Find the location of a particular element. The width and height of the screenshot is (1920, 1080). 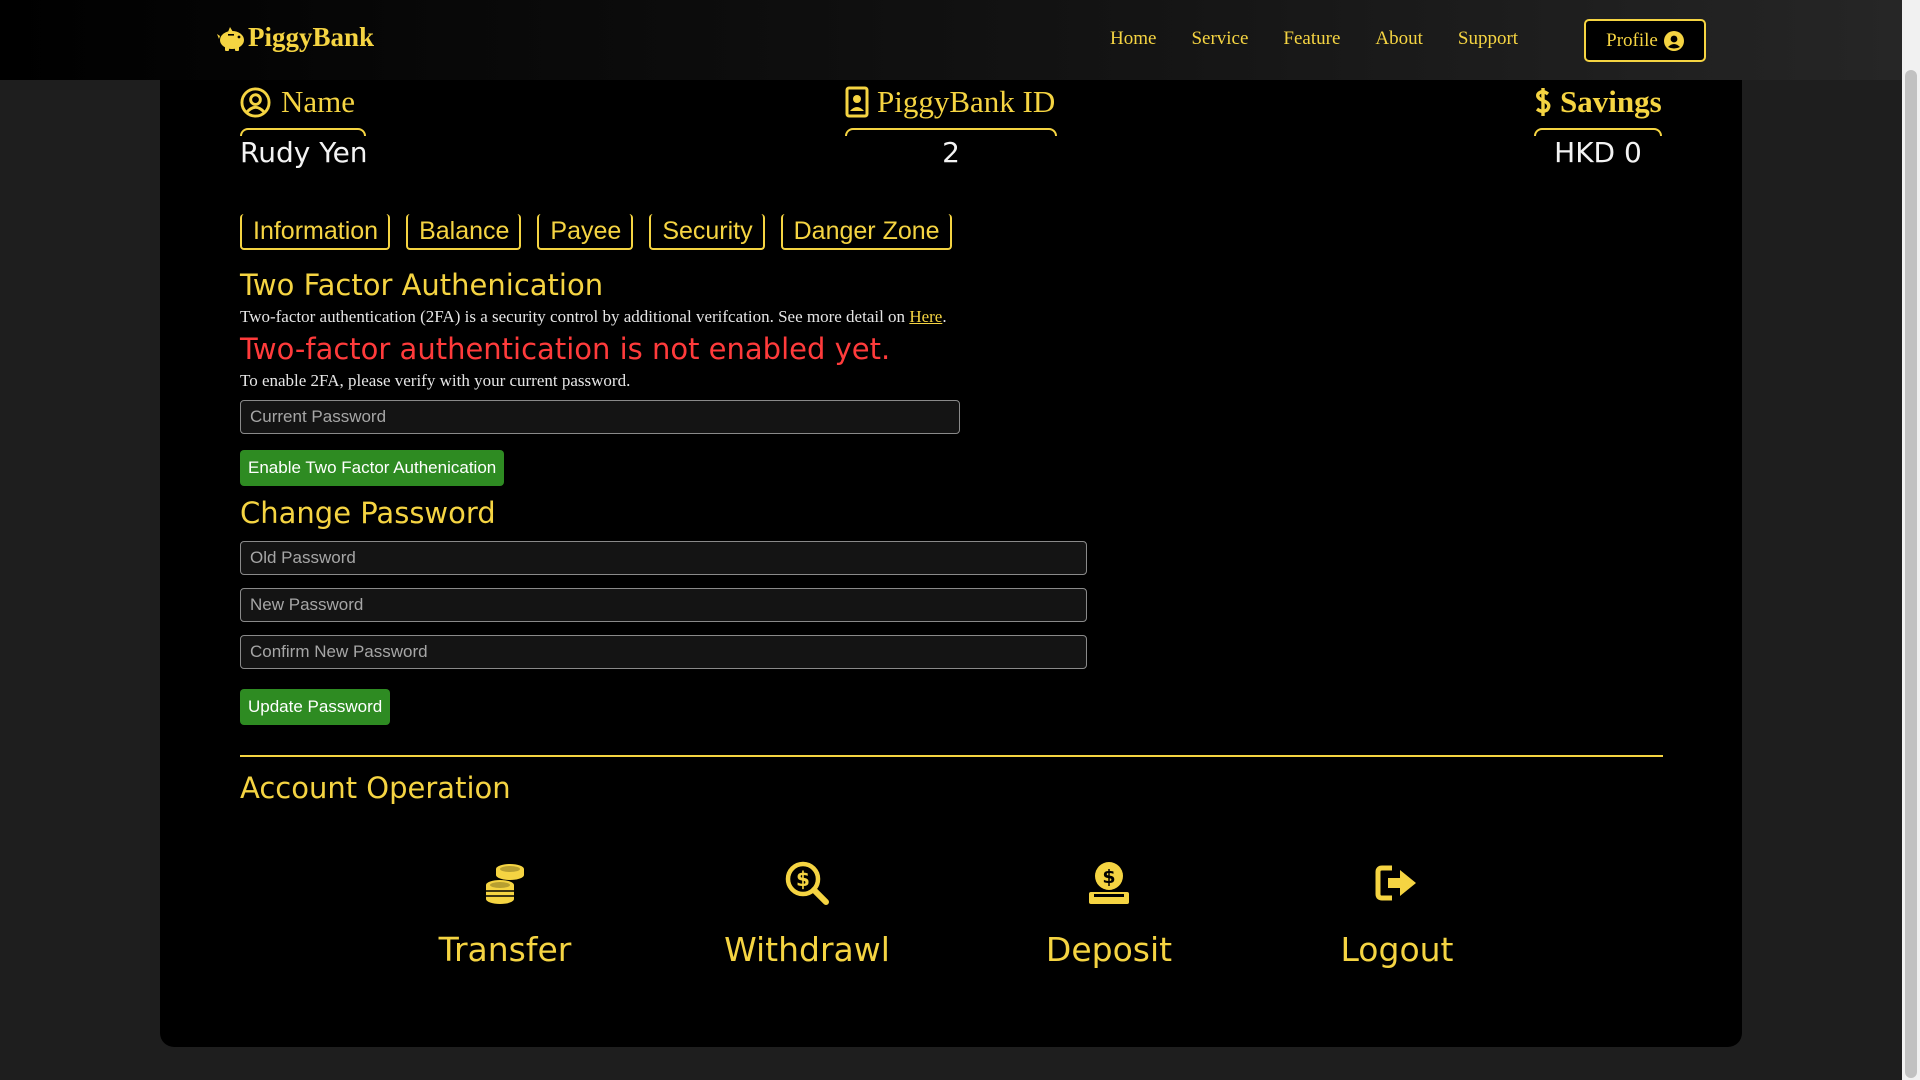

id-value: 2 is located at coordinates (951, 152).